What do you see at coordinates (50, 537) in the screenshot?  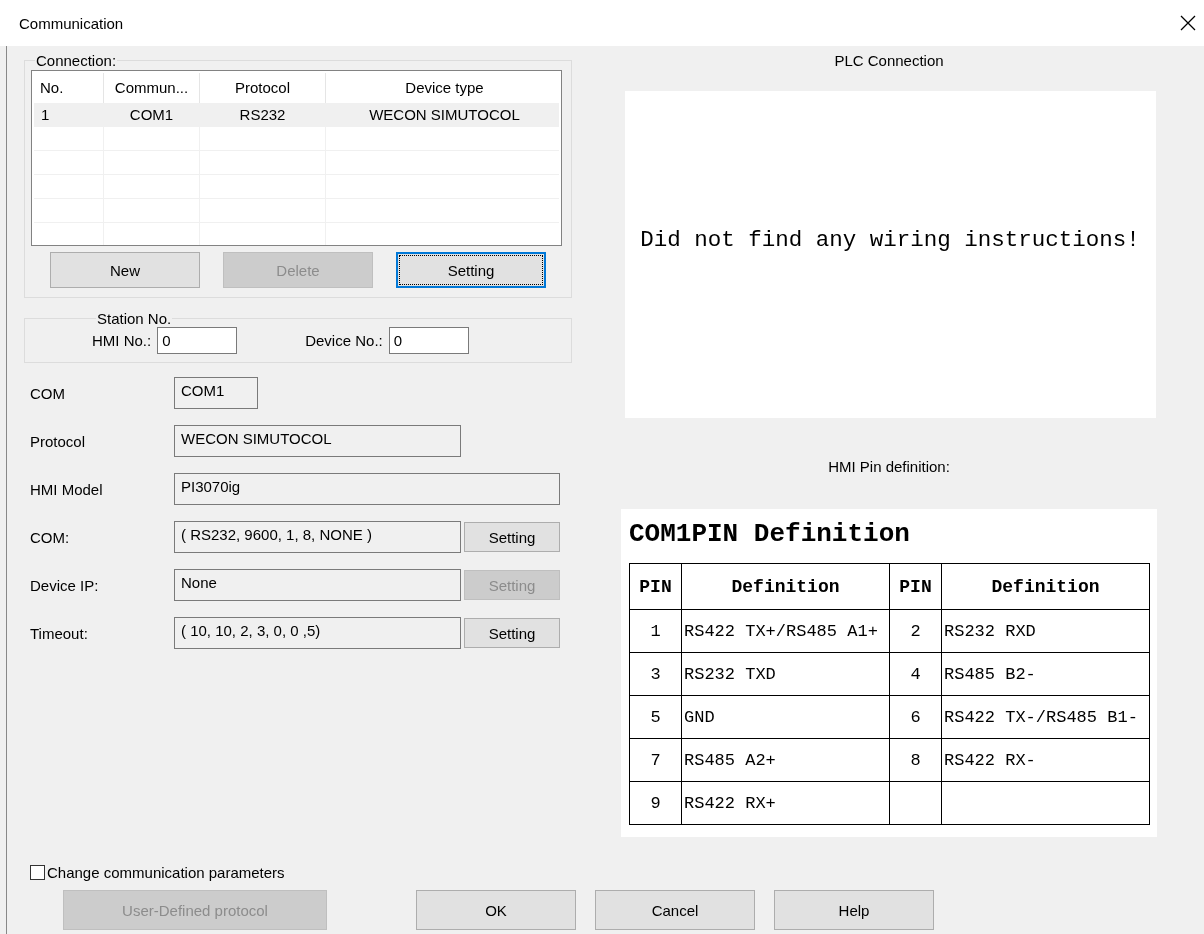 I see `field-label: COM:` at bounding box center [50, 537].